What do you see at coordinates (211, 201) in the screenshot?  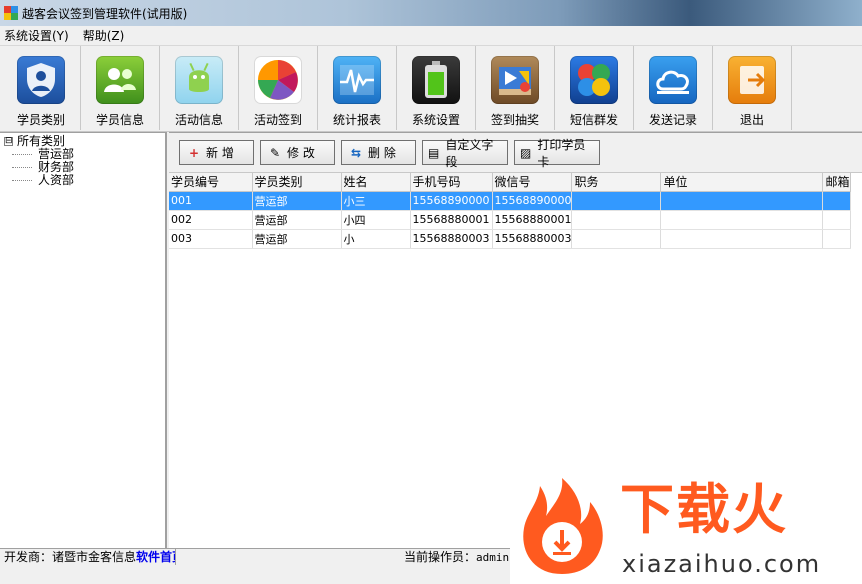 I see `table-cell: 001` at bounding box center [211, 201].